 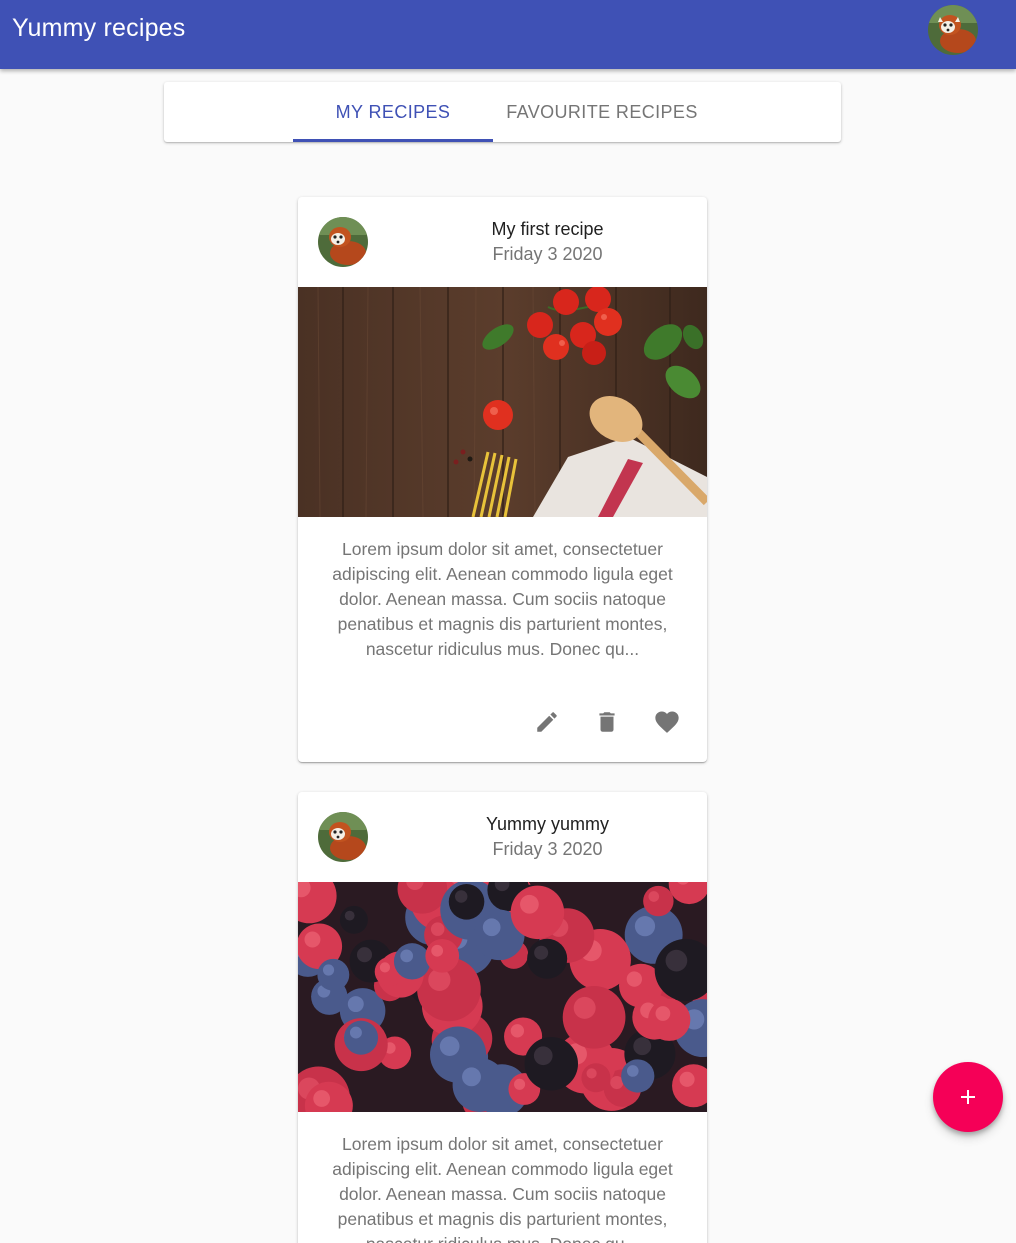 I want to click on heart-icon, so click(x=667, y=722).